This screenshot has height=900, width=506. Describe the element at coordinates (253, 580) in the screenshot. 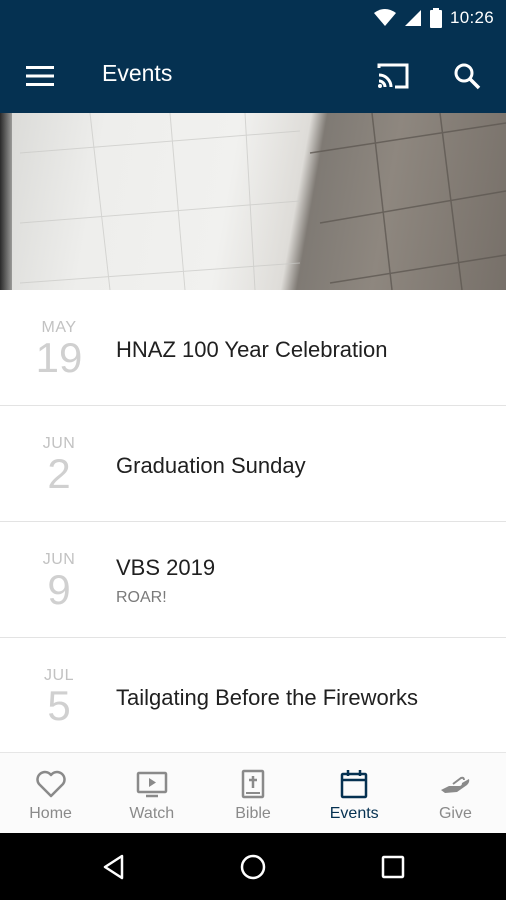

I see `event-row: JUN 9 VBS 2019 ROAR!` at that location.